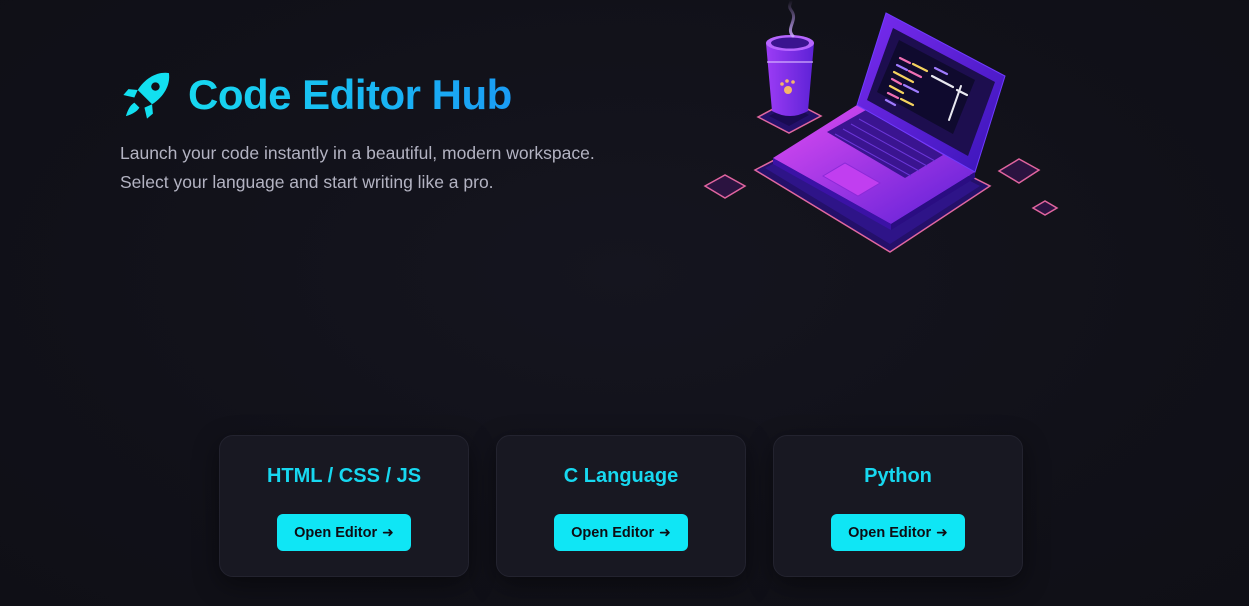  I want to click on laptop-coffee-illustration, so click(881, 126).